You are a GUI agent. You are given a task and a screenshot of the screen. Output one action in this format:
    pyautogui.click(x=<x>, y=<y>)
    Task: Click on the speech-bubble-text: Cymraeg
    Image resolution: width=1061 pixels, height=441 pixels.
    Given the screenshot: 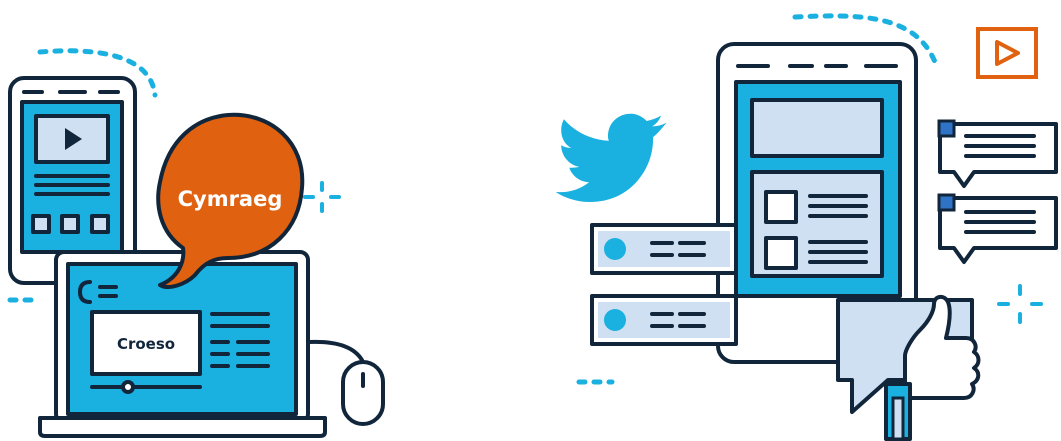 What is the action you would take?
    pyautogui.click(x=230, y=199)
    